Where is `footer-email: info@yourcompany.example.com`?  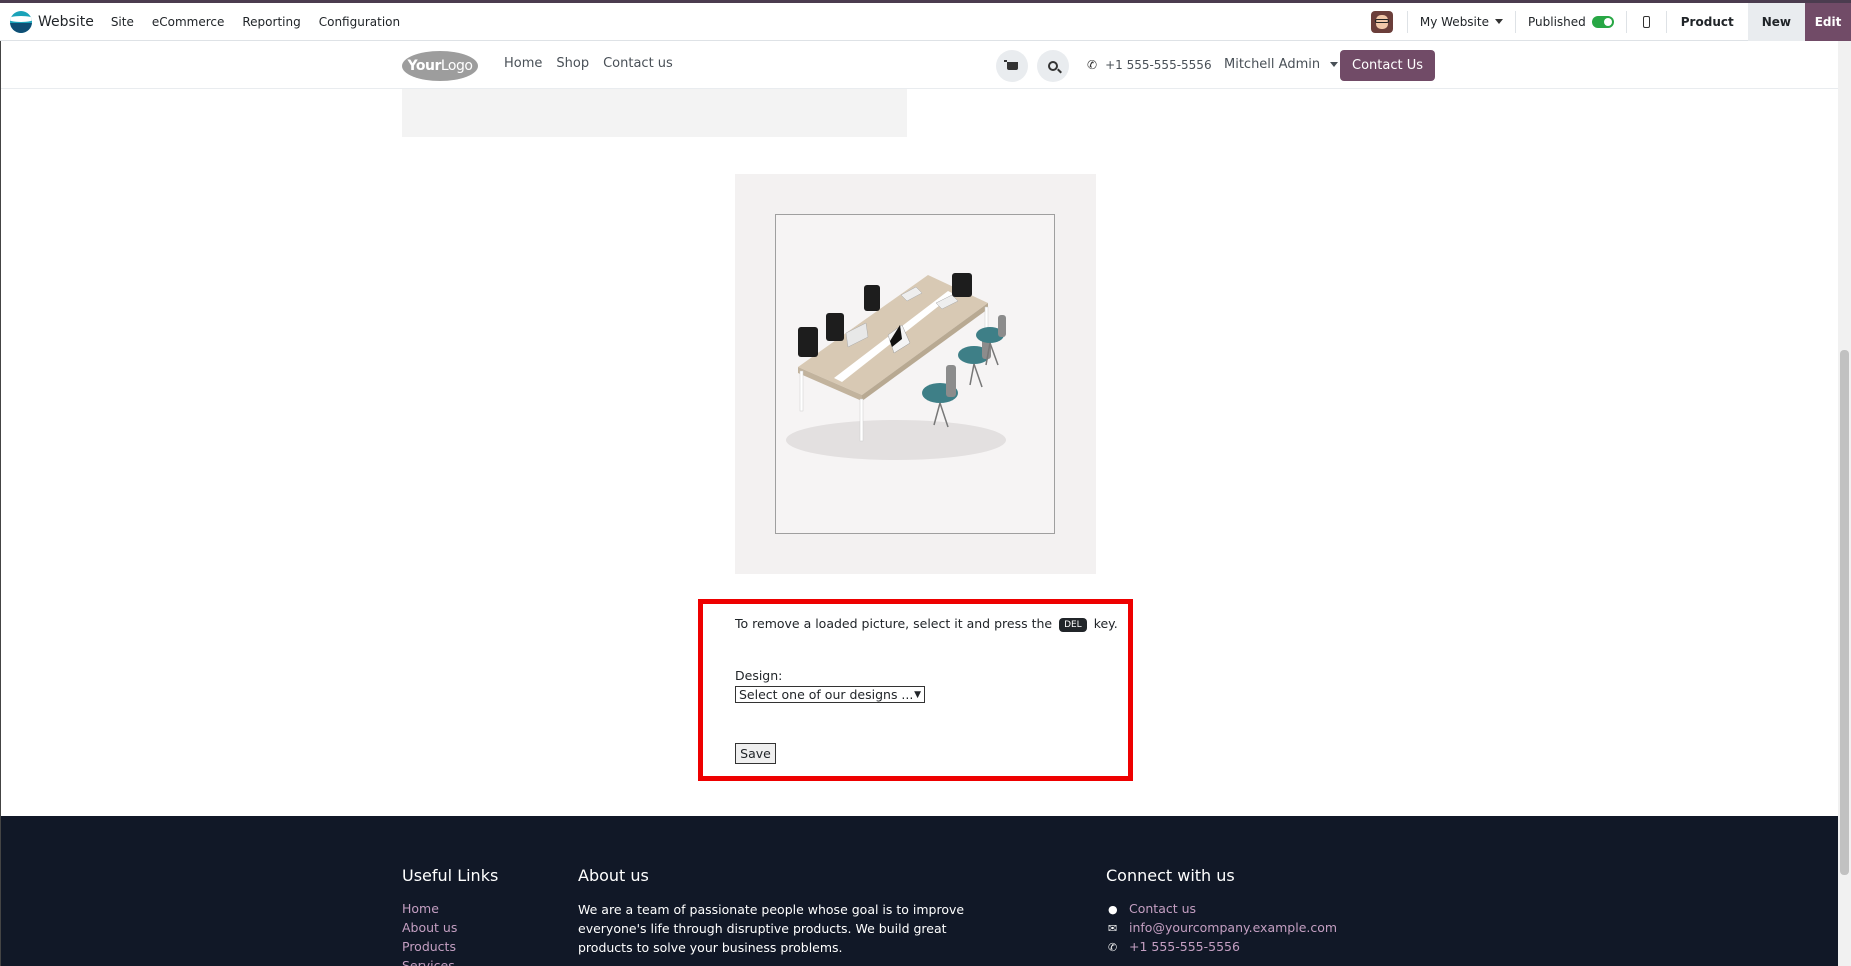 footer-email: info@yourcompany.example.com is located at coordinates (1233, 927).